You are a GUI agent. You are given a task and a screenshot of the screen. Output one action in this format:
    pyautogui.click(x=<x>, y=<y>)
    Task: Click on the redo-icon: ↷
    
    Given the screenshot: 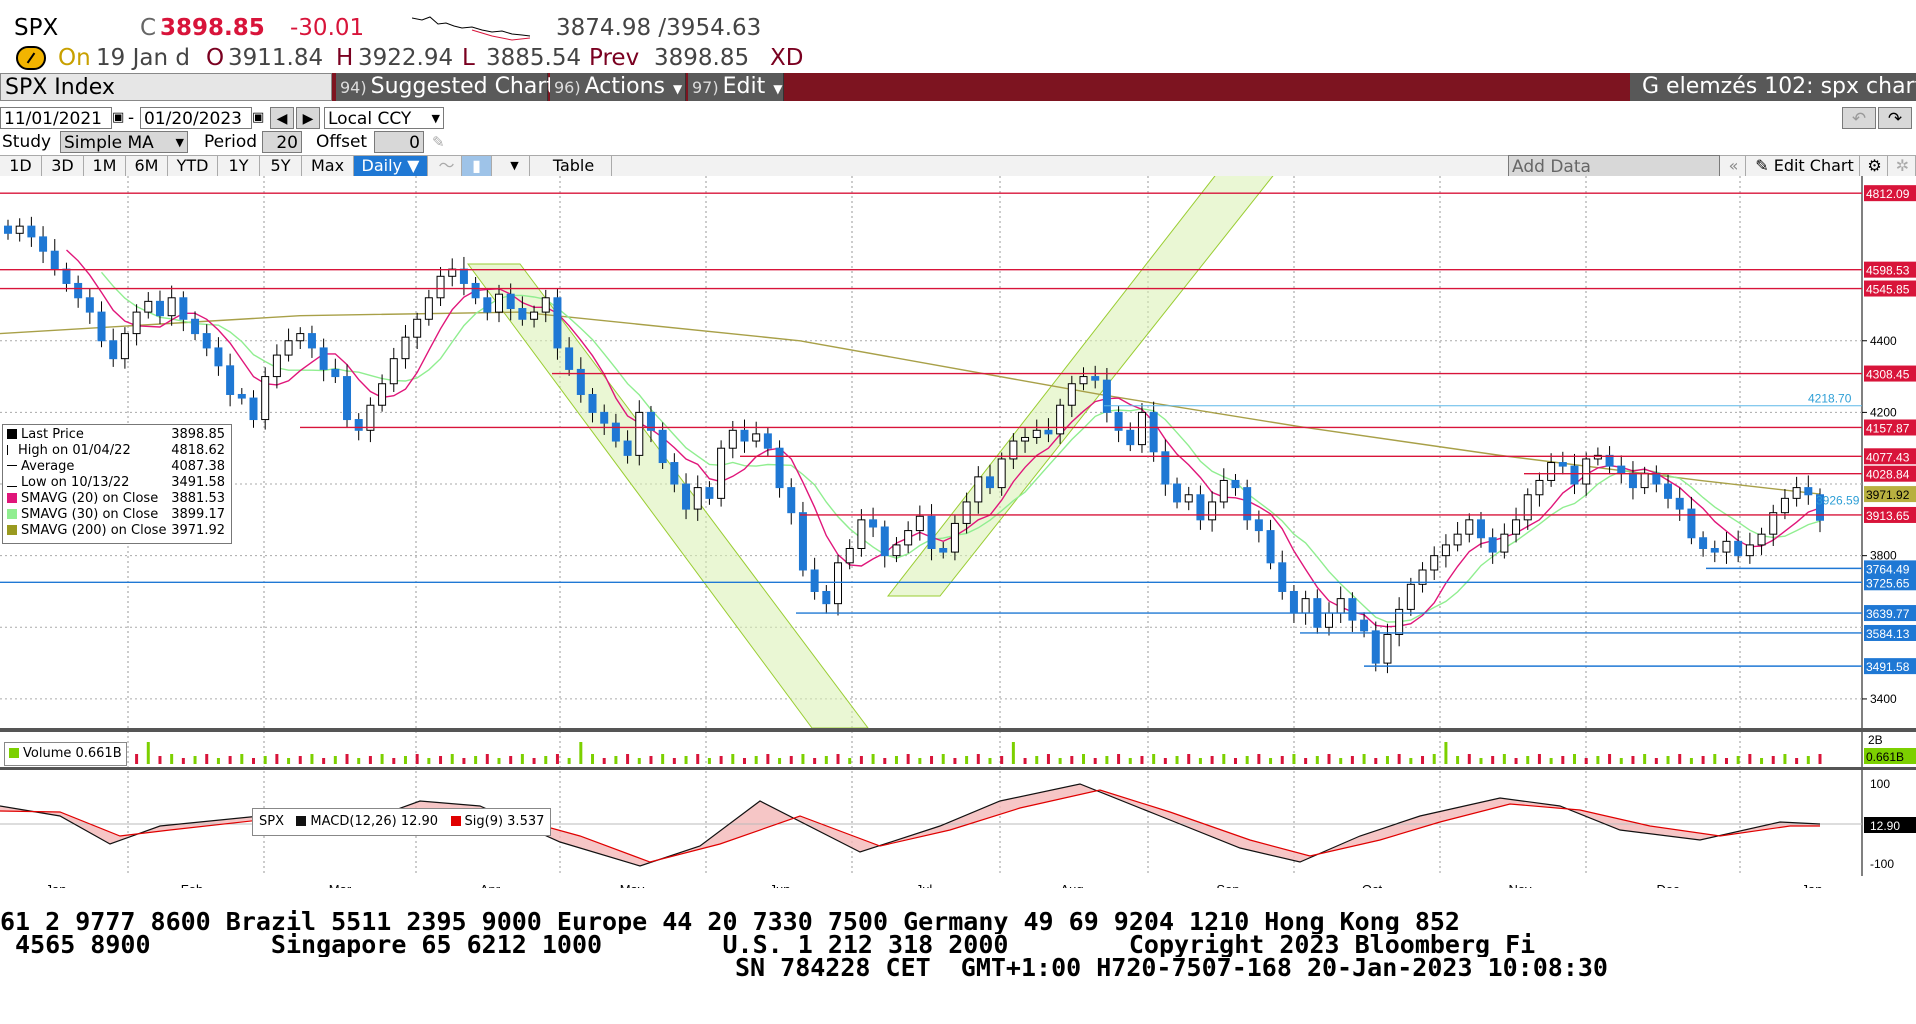 What is the action you would take?
    pyautogui.click(x=1895, y=118)
    